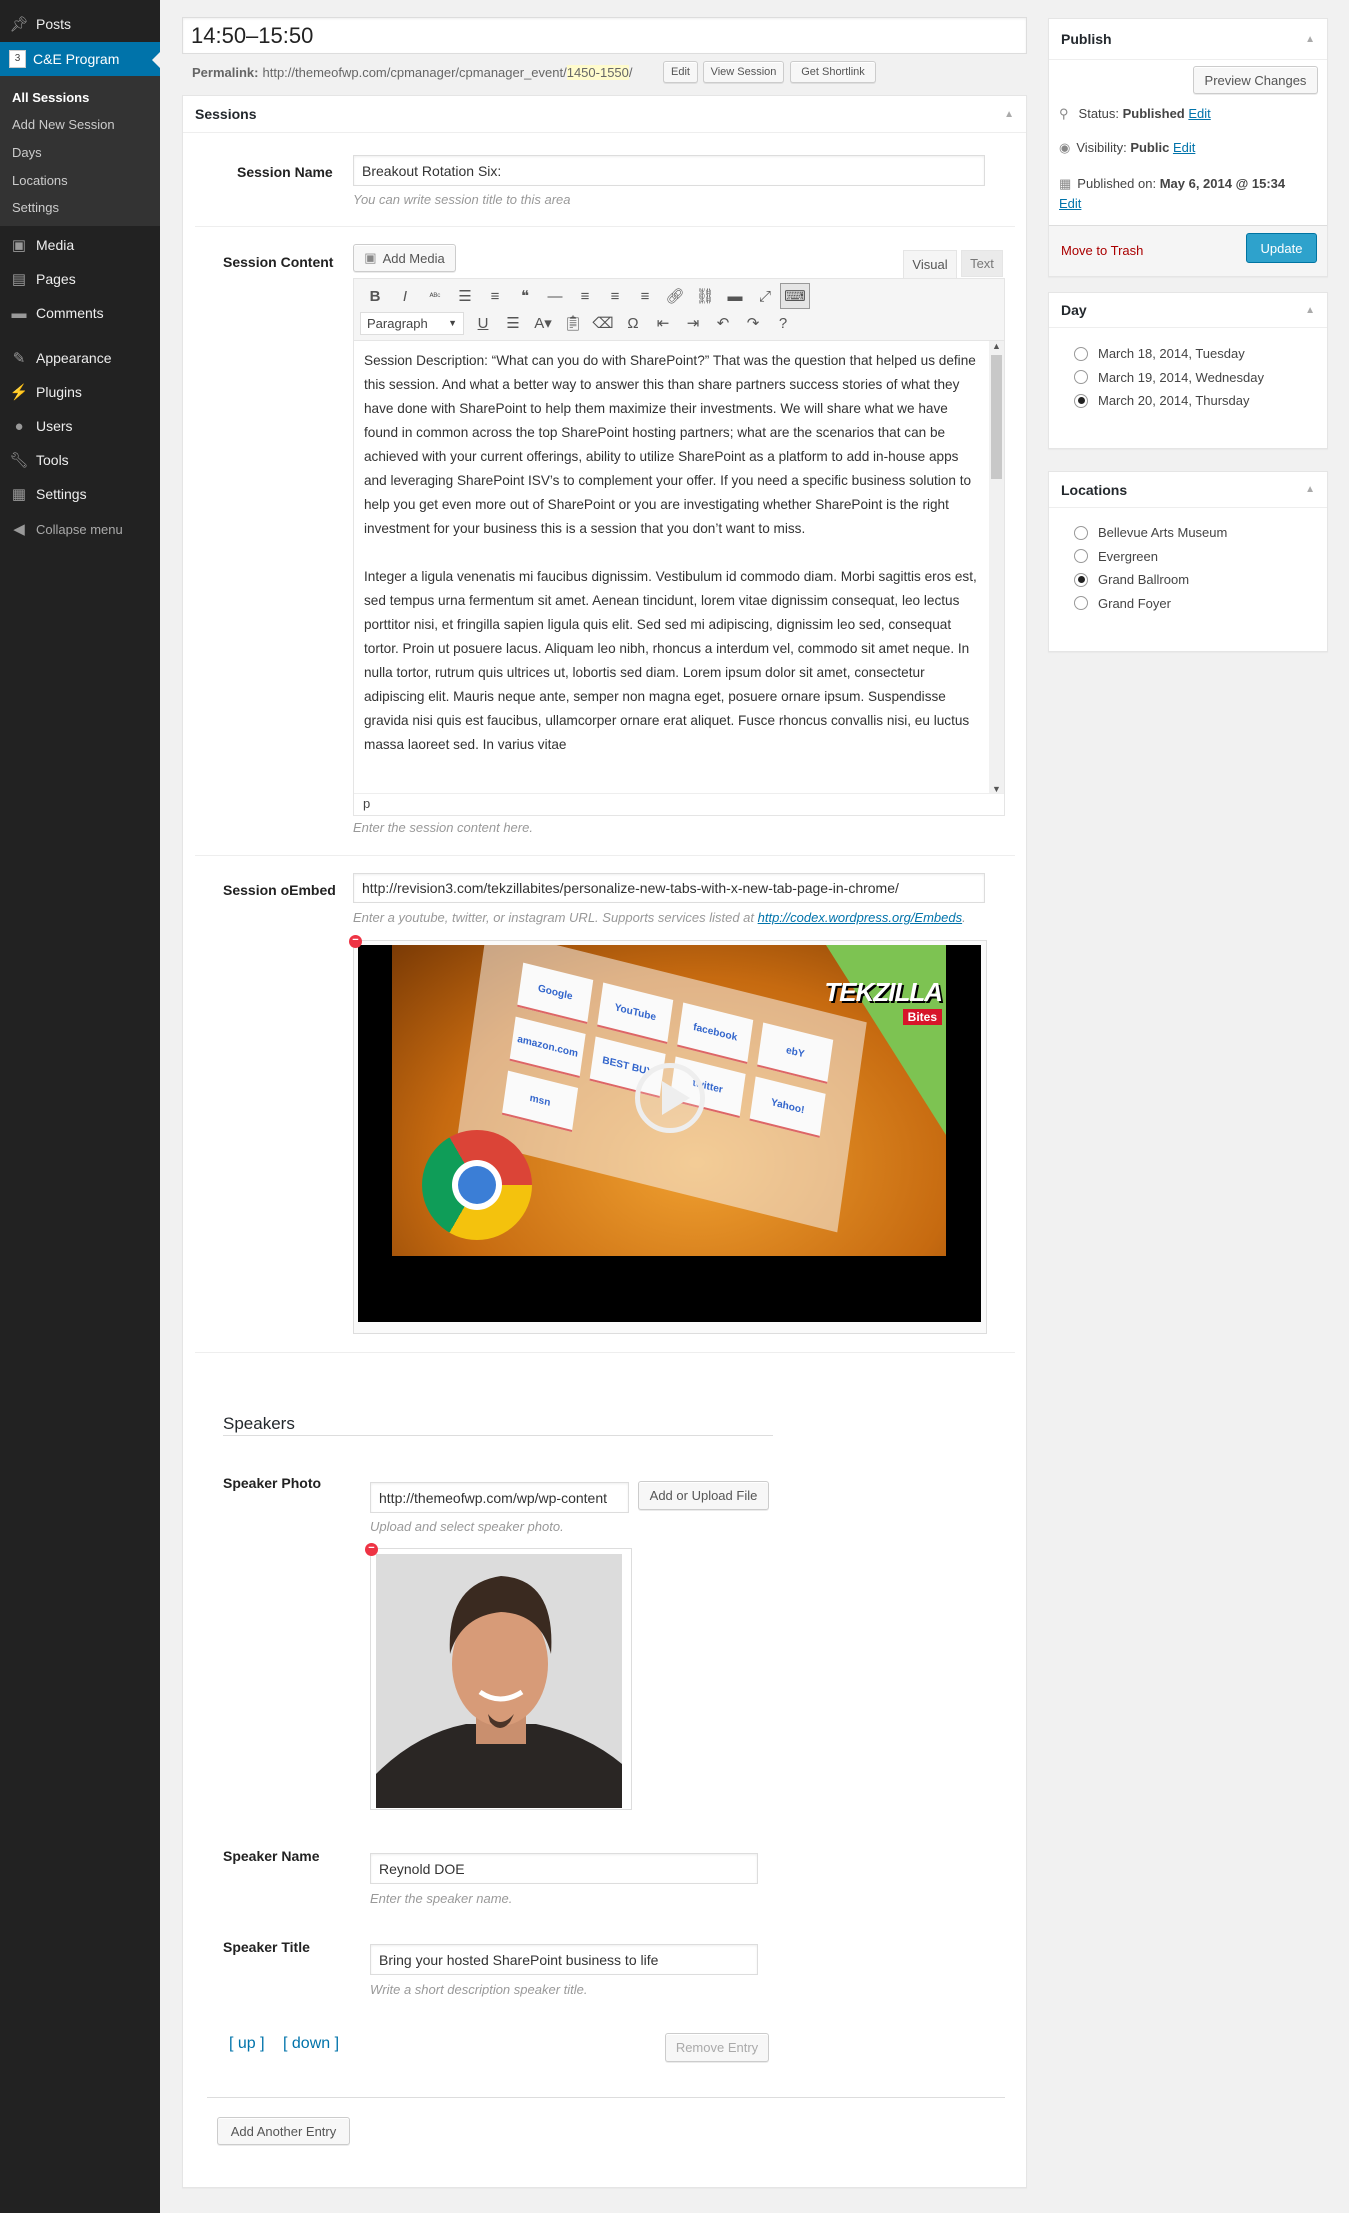 The image size is (1349, 2213). I want to click on radio-option: March 20, 2014, Thursday, so click(1162, 400).